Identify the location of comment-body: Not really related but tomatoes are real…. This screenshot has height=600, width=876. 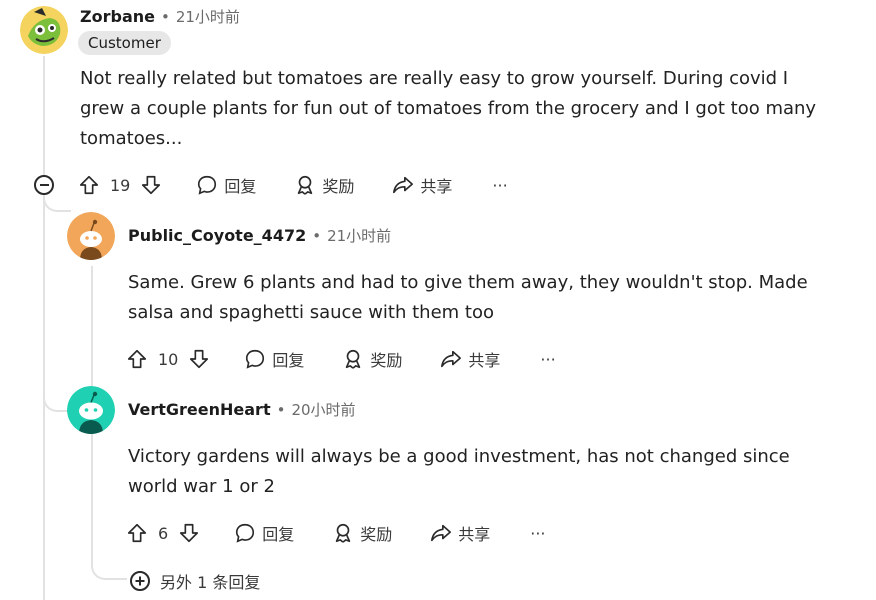
(448, 109).